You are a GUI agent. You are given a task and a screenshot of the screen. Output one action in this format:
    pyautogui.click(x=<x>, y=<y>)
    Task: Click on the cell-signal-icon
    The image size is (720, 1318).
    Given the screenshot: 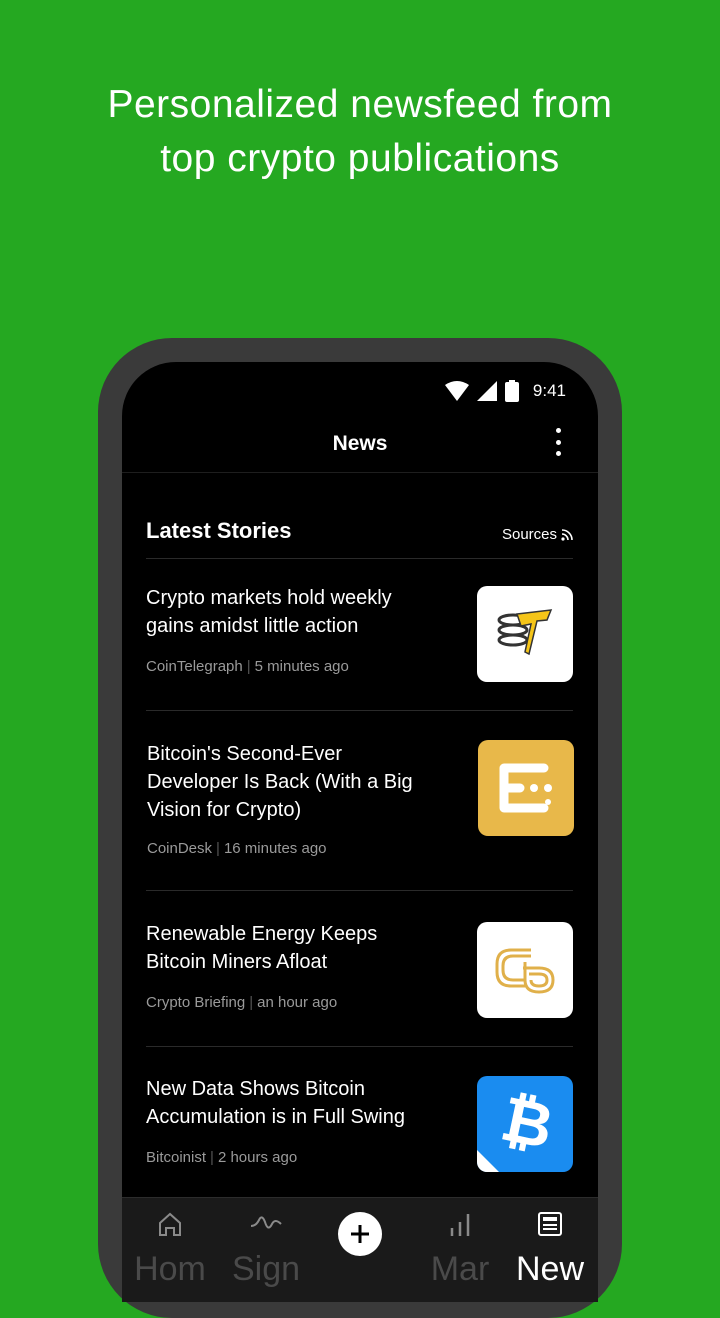 What is the action you would take?
    pyautogui.click(x=486, y=391)
    